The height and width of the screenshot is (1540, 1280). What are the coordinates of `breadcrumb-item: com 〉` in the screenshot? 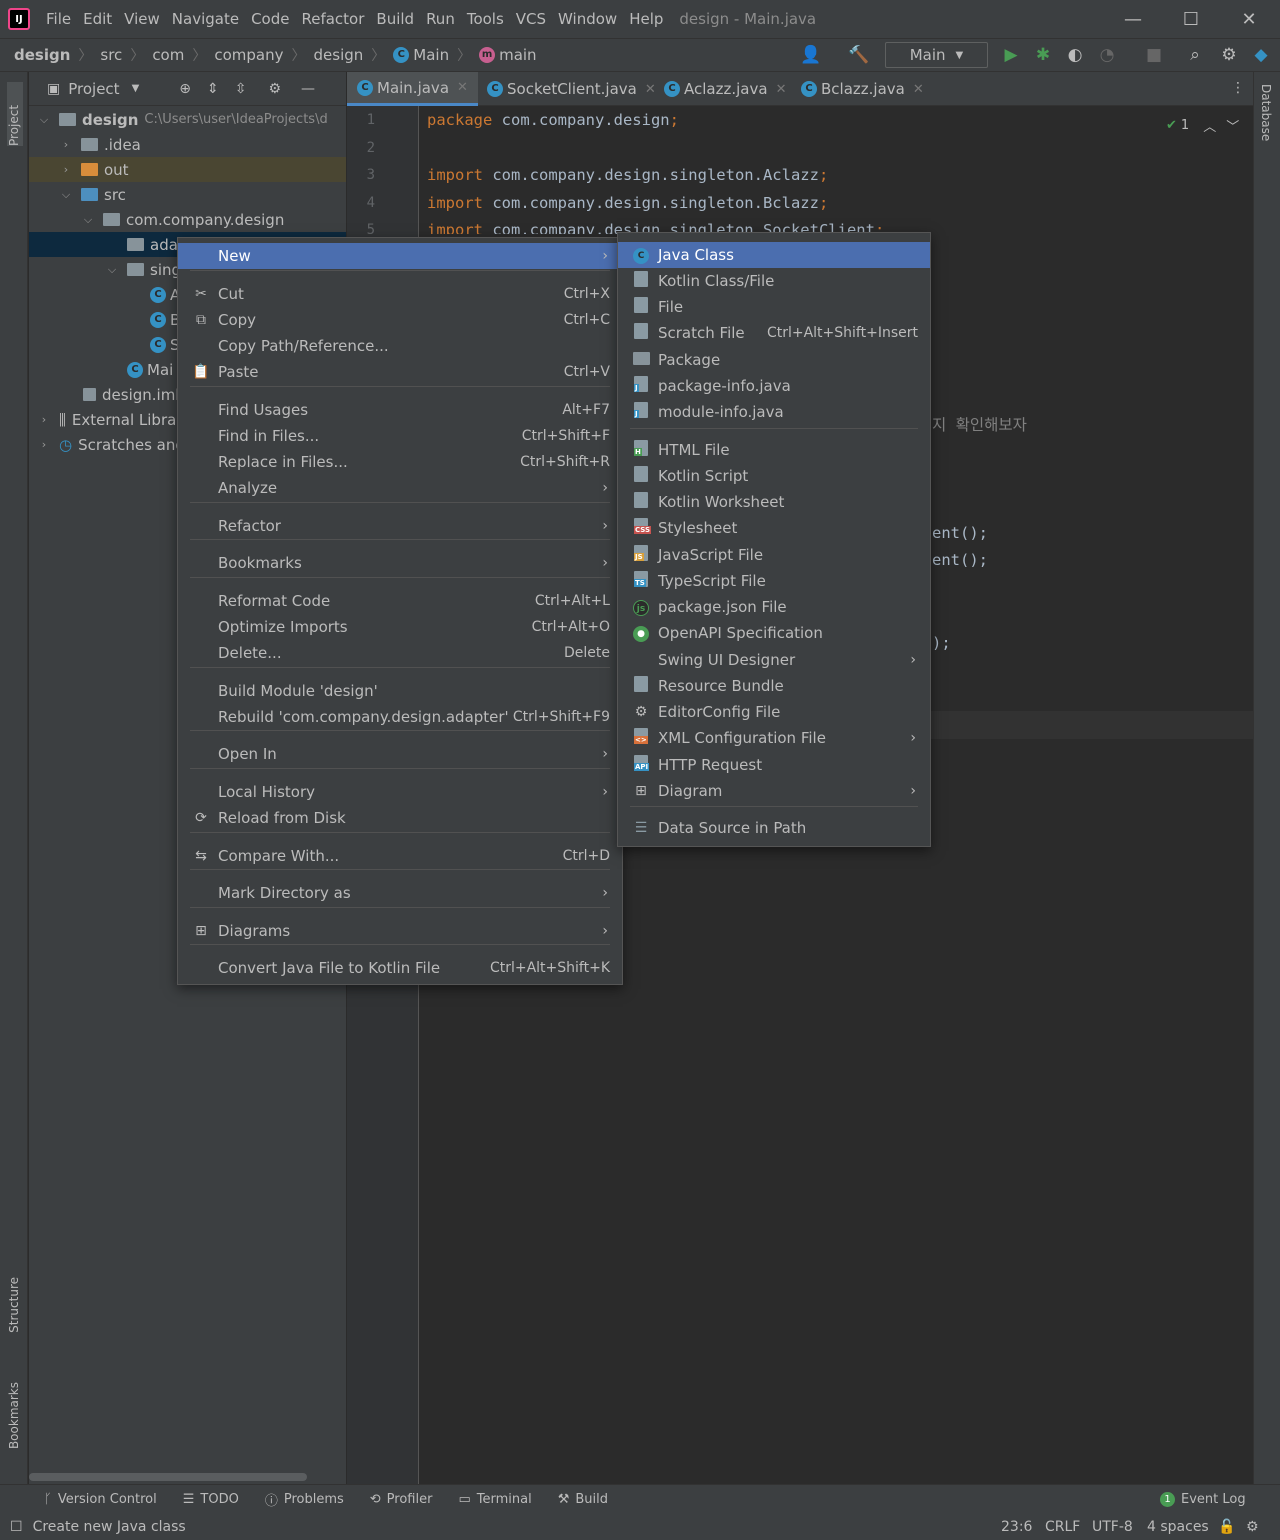 It's located at (183, 55).